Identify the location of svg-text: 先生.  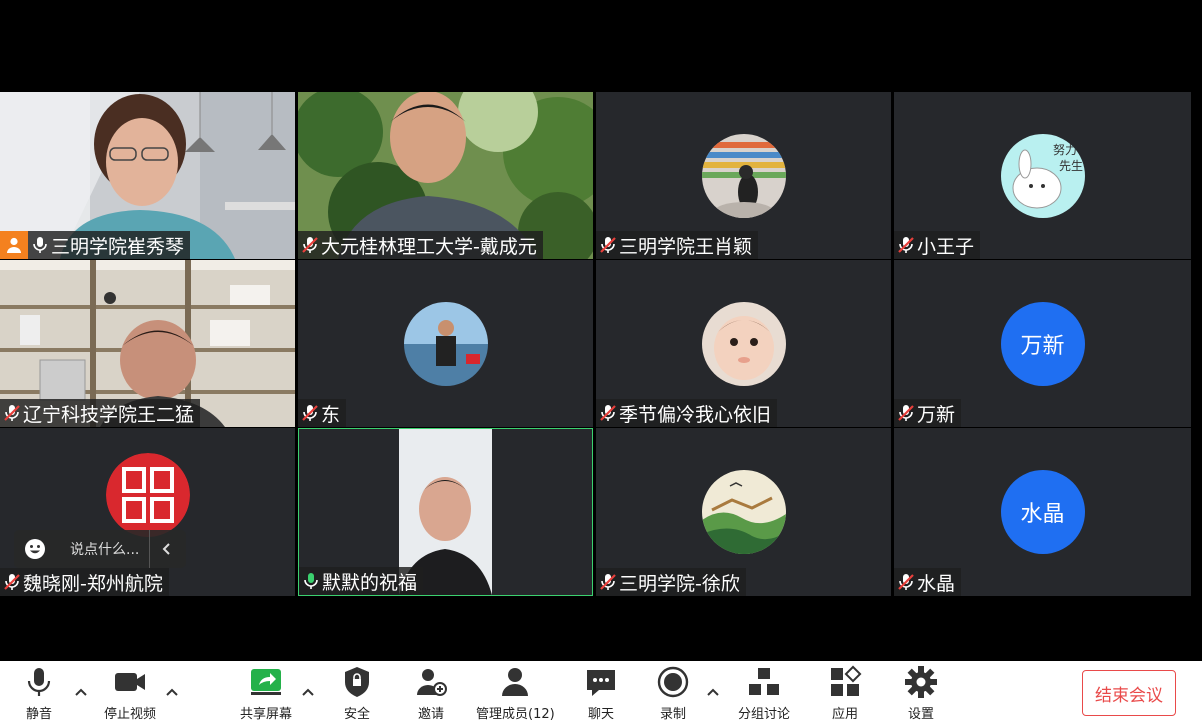
(1071, 166).